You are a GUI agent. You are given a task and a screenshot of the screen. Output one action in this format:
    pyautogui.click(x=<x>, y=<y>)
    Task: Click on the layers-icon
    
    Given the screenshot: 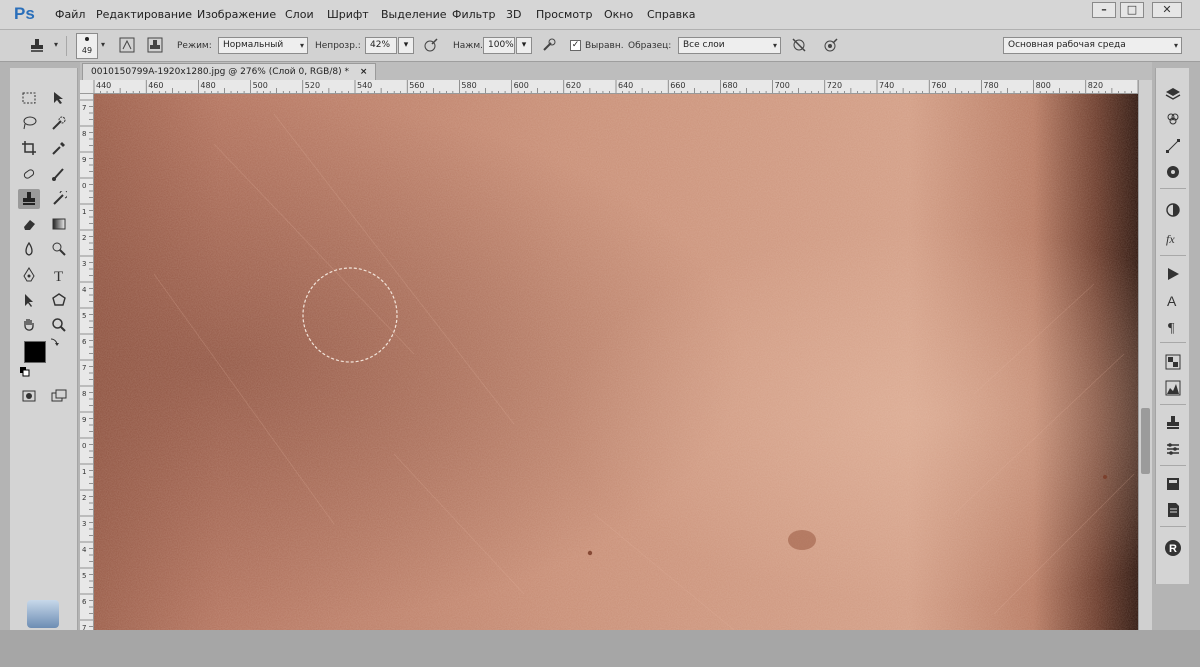 What is the action you would take?
    pyautogui.click(x=1173, y=94)
    